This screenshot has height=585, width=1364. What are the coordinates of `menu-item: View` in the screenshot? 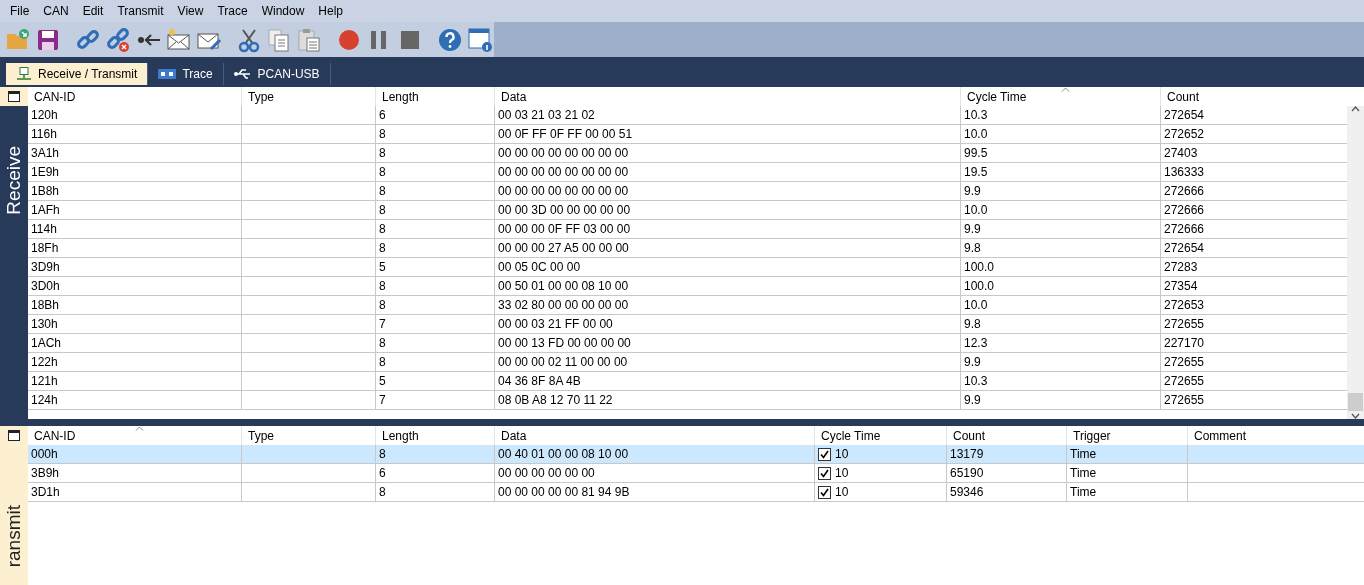 It's located at (190, 11).